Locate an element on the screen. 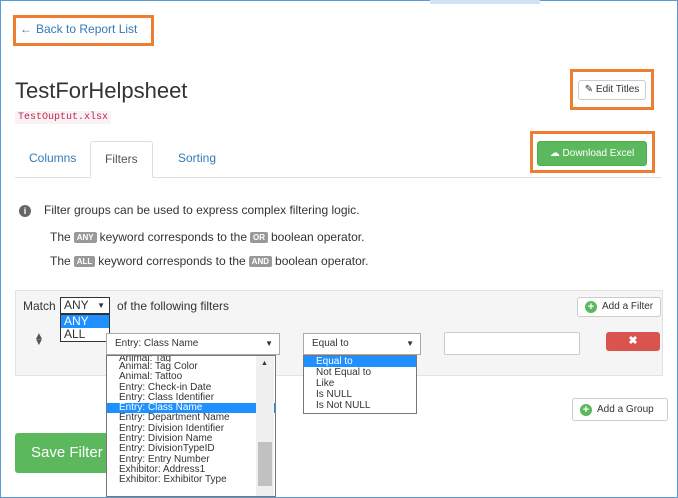 The height and width of the screenshot is (498, 678). filter-field-select: Entry: Class Name ▼ is located at coordinates (193, 344).